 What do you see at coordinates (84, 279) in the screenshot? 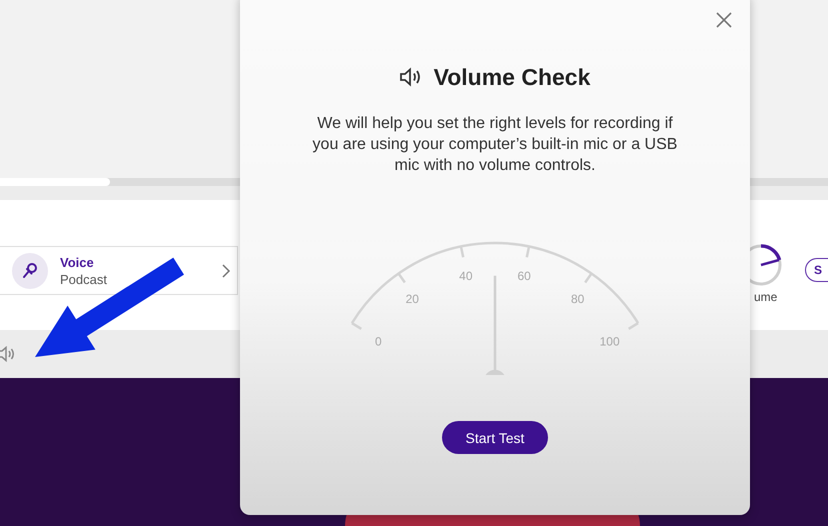
I see `item-subtitle: Podcast` at bounding box center [84, 279].